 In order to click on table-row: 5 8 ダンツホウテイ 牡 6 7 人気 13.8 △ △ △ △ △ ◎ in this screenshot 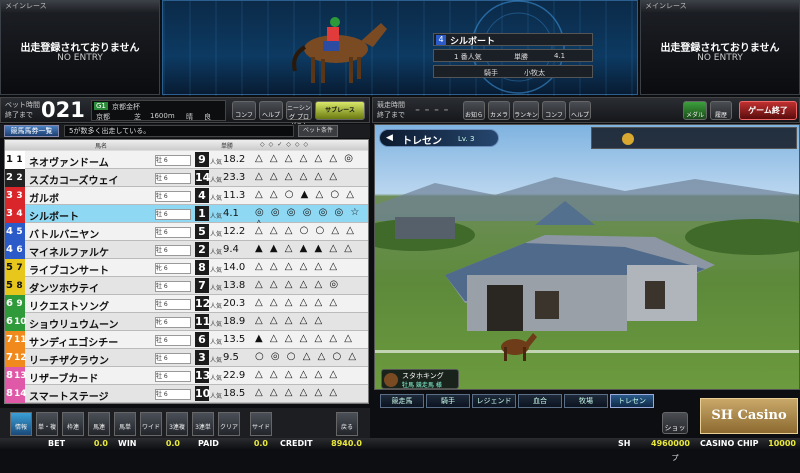, I will do `click(186, 286)`.